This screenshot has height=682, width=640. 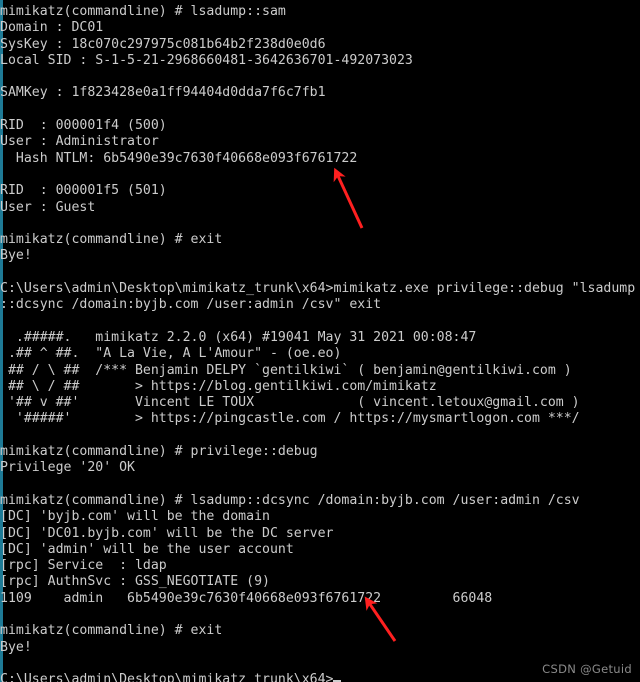 What do you see at coordinates (147, 549) in the screenshot?
I see `terminal-line: [DC] 'admin' will be the user account` at bounding box center [147, 549].